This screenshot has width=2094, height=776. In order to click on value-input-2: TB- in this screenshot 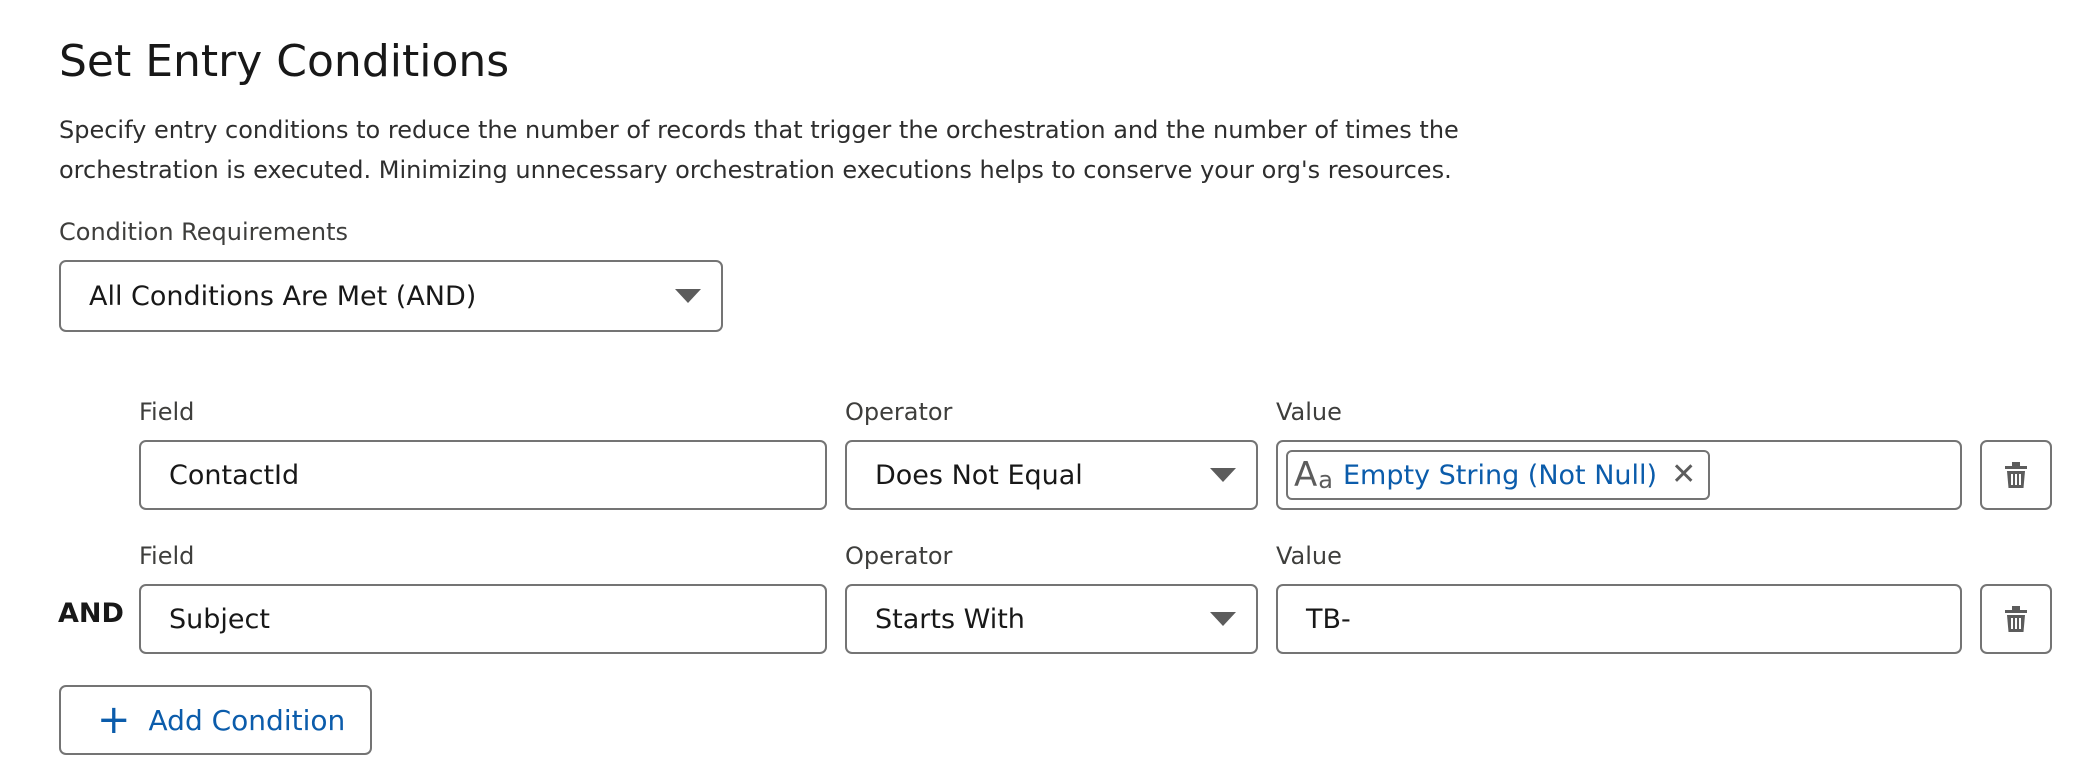, I will do `click(1619, 619)`.